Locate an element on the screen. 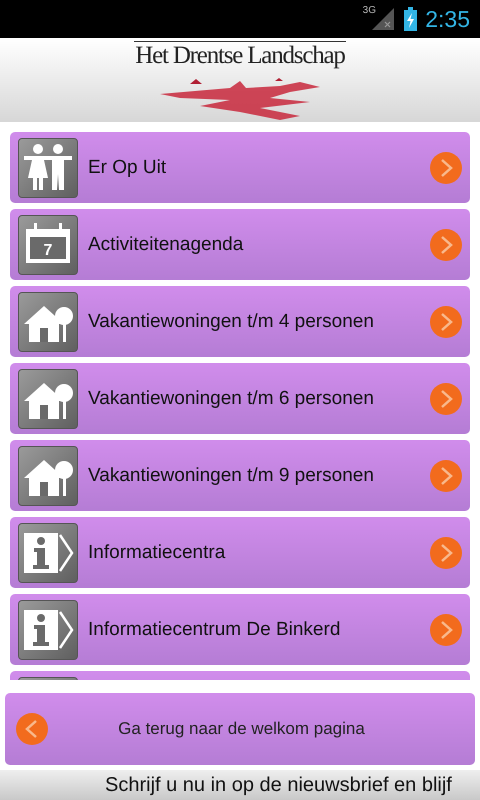 The height and width of the screenshot is (800, 480). menu-label: Informatiecentra is located at coordinates (157, 553).